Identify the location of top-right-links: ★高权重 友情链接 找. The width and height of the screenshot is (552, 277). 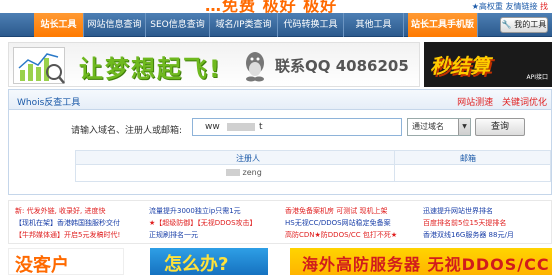
(510, 6).